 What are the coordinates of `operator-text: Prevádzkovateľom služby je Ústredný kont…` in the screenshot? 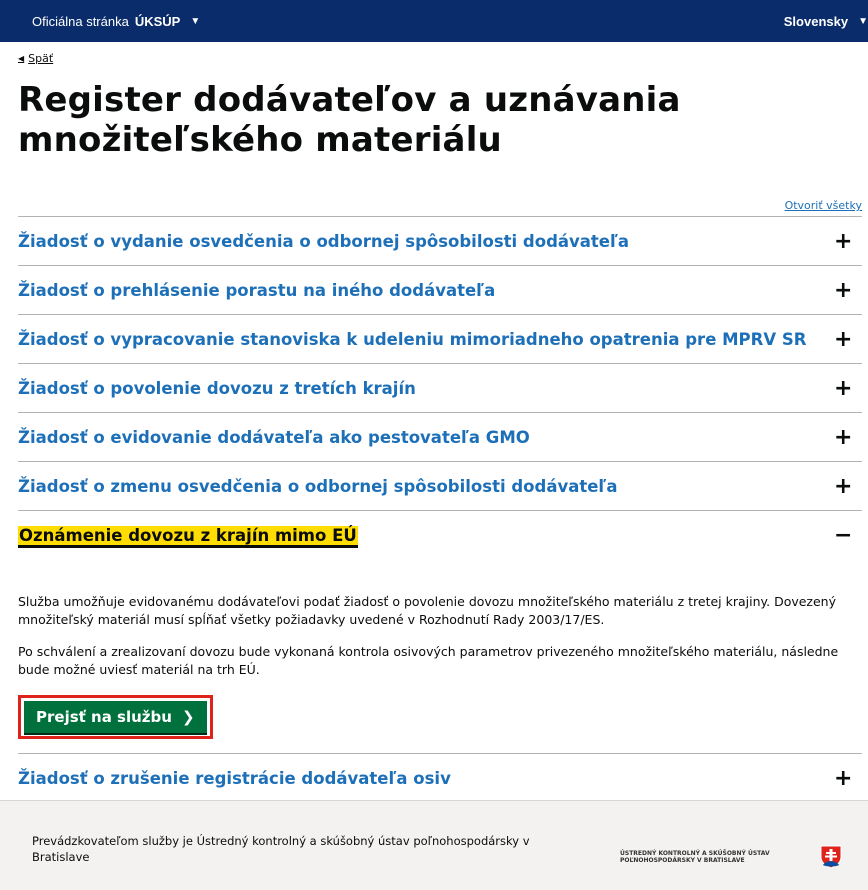 It's located at (281, 849).